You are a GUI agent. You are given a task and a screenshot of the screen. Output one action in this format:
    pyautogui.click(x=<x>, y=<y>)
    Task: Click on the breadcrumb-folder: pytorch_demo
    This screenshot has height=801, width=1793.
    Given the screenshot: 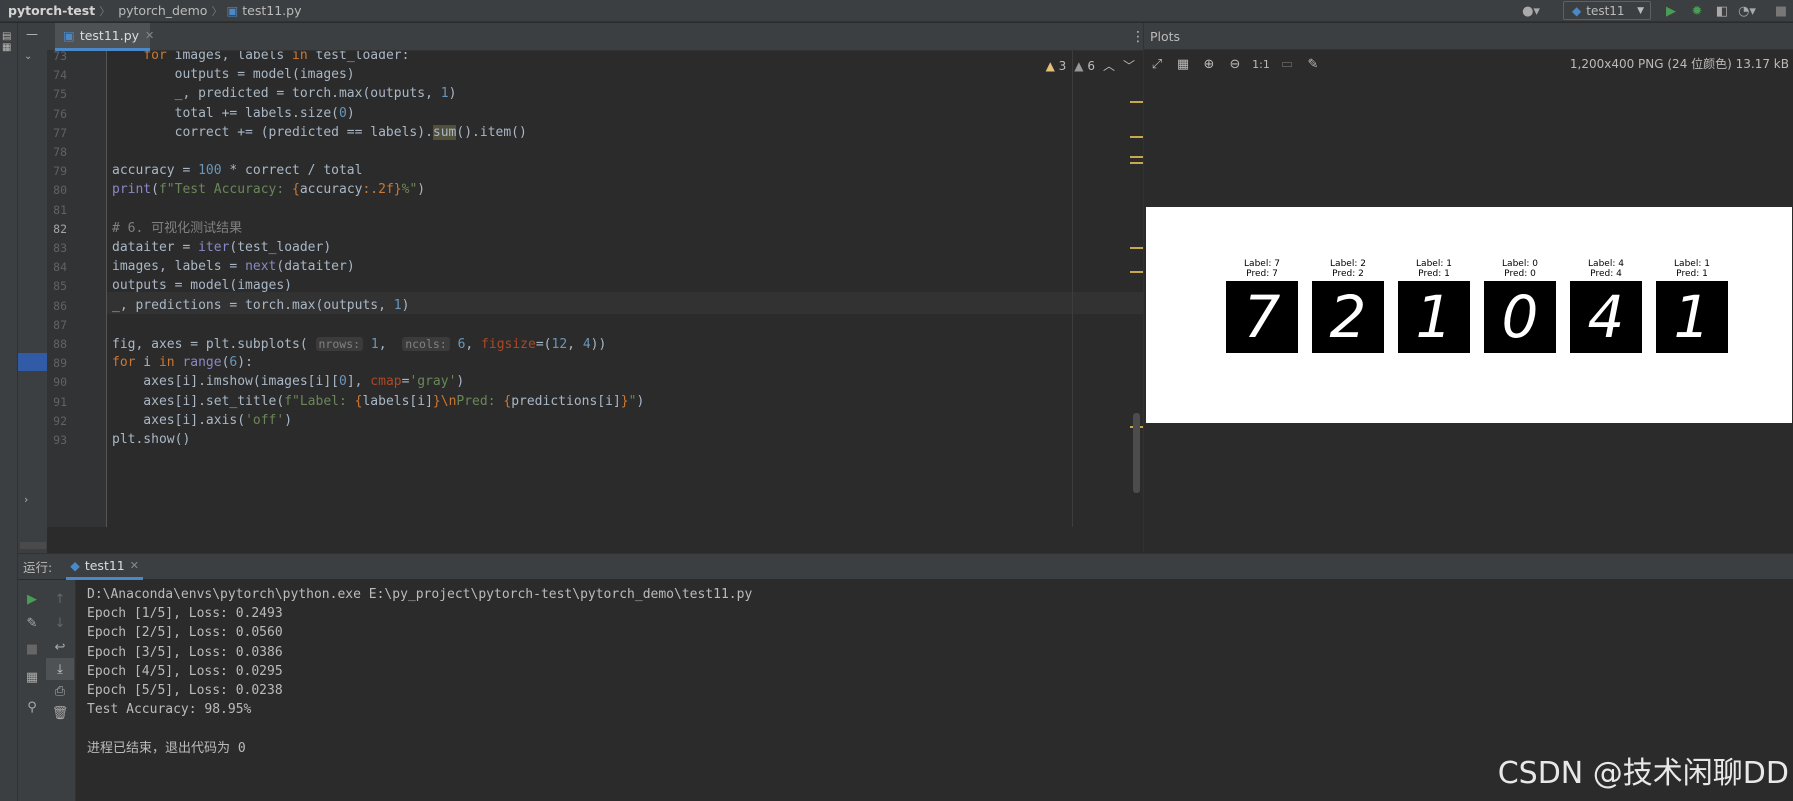 What is the action you would take?
    pyautogui.click(x=158, y=10)
    